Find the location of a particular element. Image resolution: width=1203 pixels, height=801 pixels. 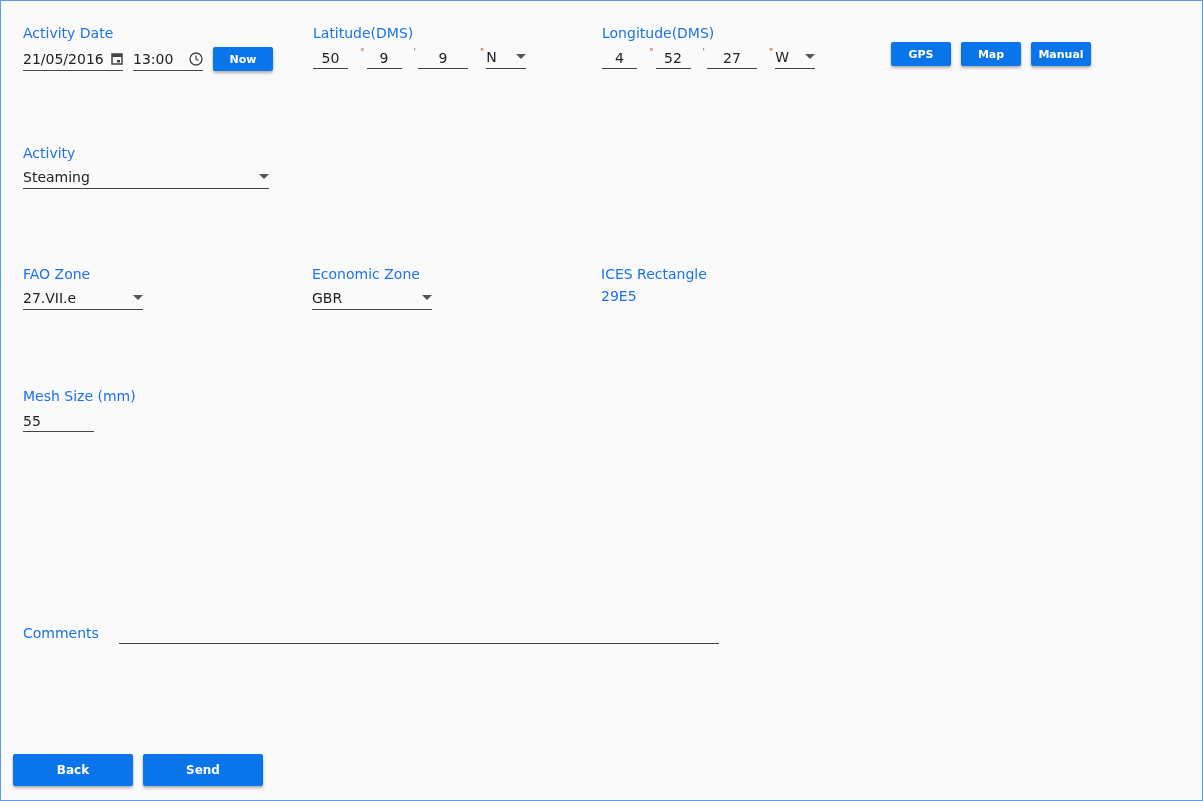

zone-dropdown: GBR is located at coordinates (372, 299).